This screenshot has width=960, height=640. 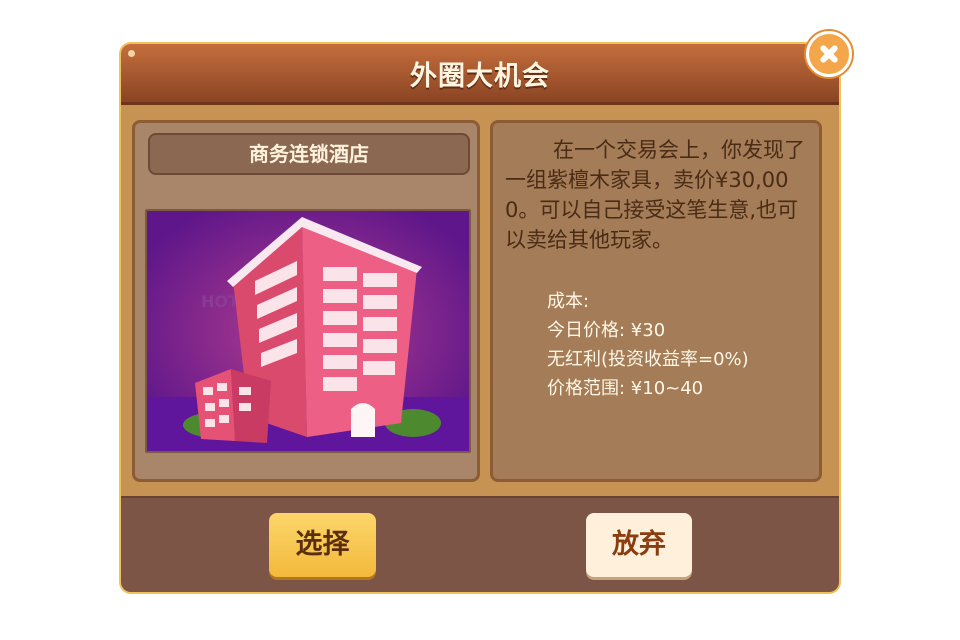 I want to click on dialog-title: 外圈大机会, so click(x=480, y=76).